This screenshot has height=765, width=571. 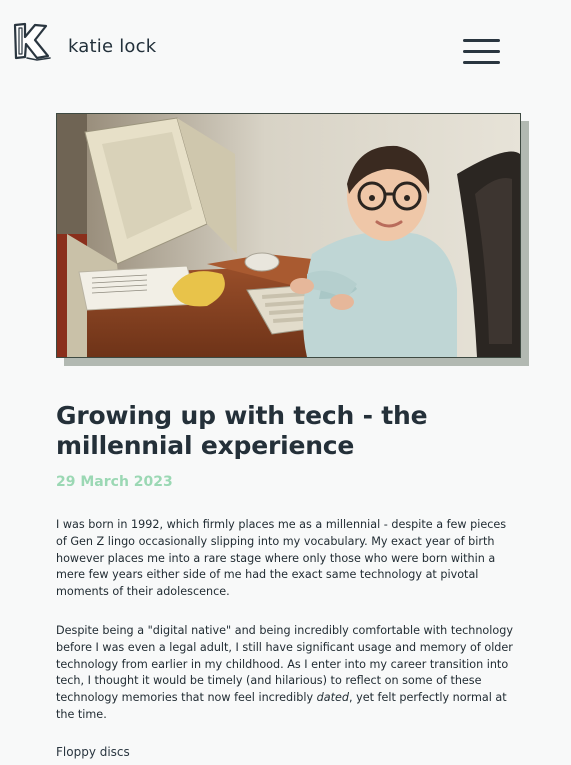 I want to click on emphasis-text: dated, so click(x=332, y=698).